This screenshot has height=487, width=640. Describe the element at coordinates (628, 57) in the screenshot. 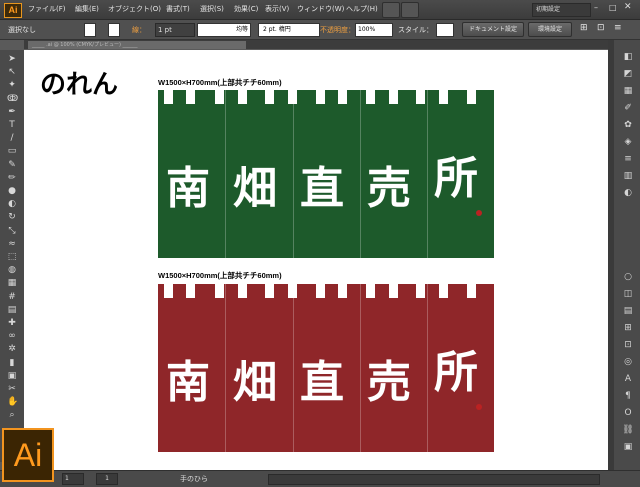

I see `color-icon: ◧` at that location.